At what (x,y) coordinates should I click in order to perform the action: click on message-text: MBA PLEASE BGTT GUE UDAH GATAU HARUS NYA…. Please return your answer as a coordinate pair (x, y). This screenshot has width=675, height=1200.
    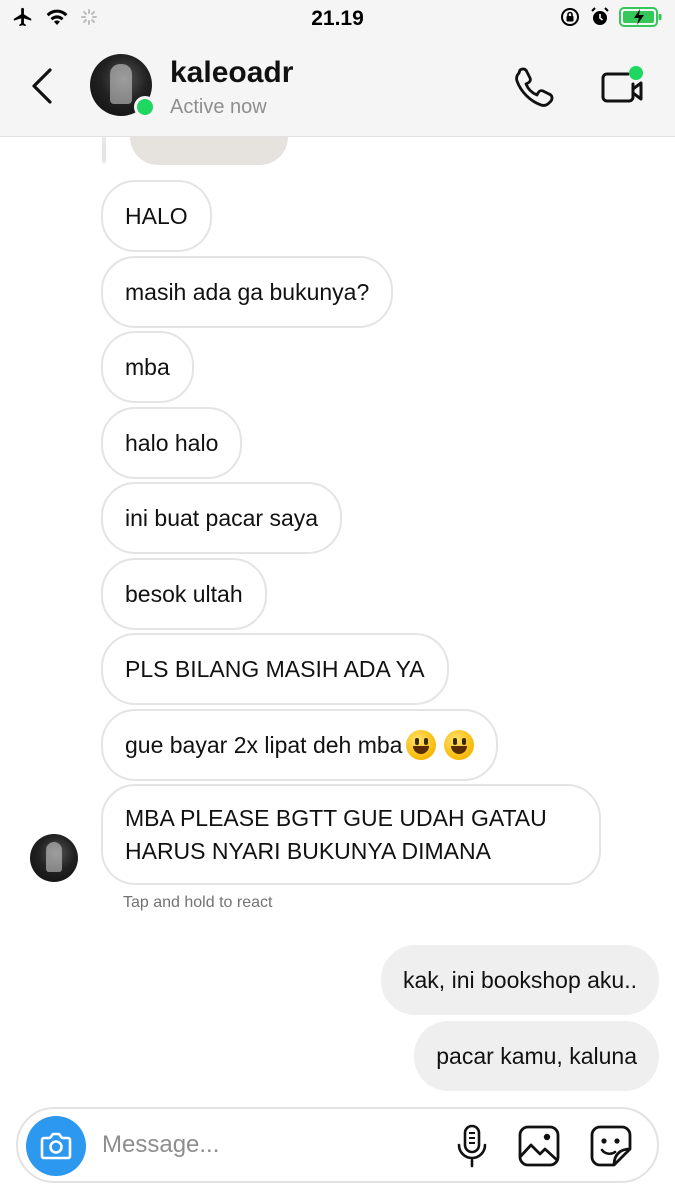
    Looking at the image, I should click on (336, 834).